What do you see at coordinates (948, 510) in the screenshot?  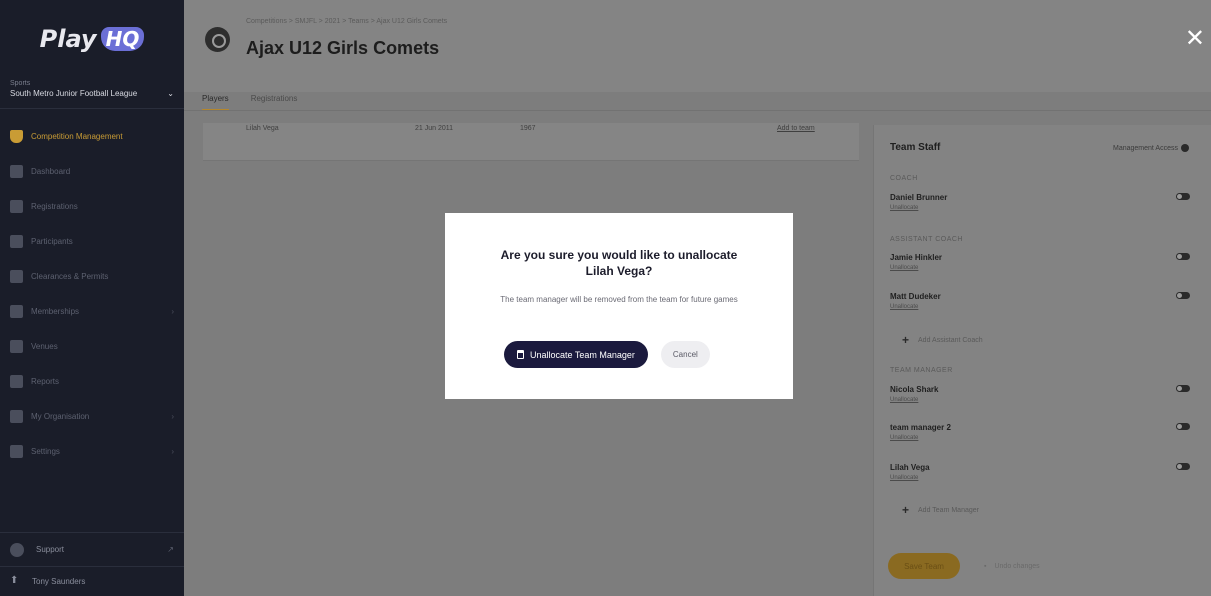 I see `add-label: Add Team Manager` at bounding box center [948, 510].